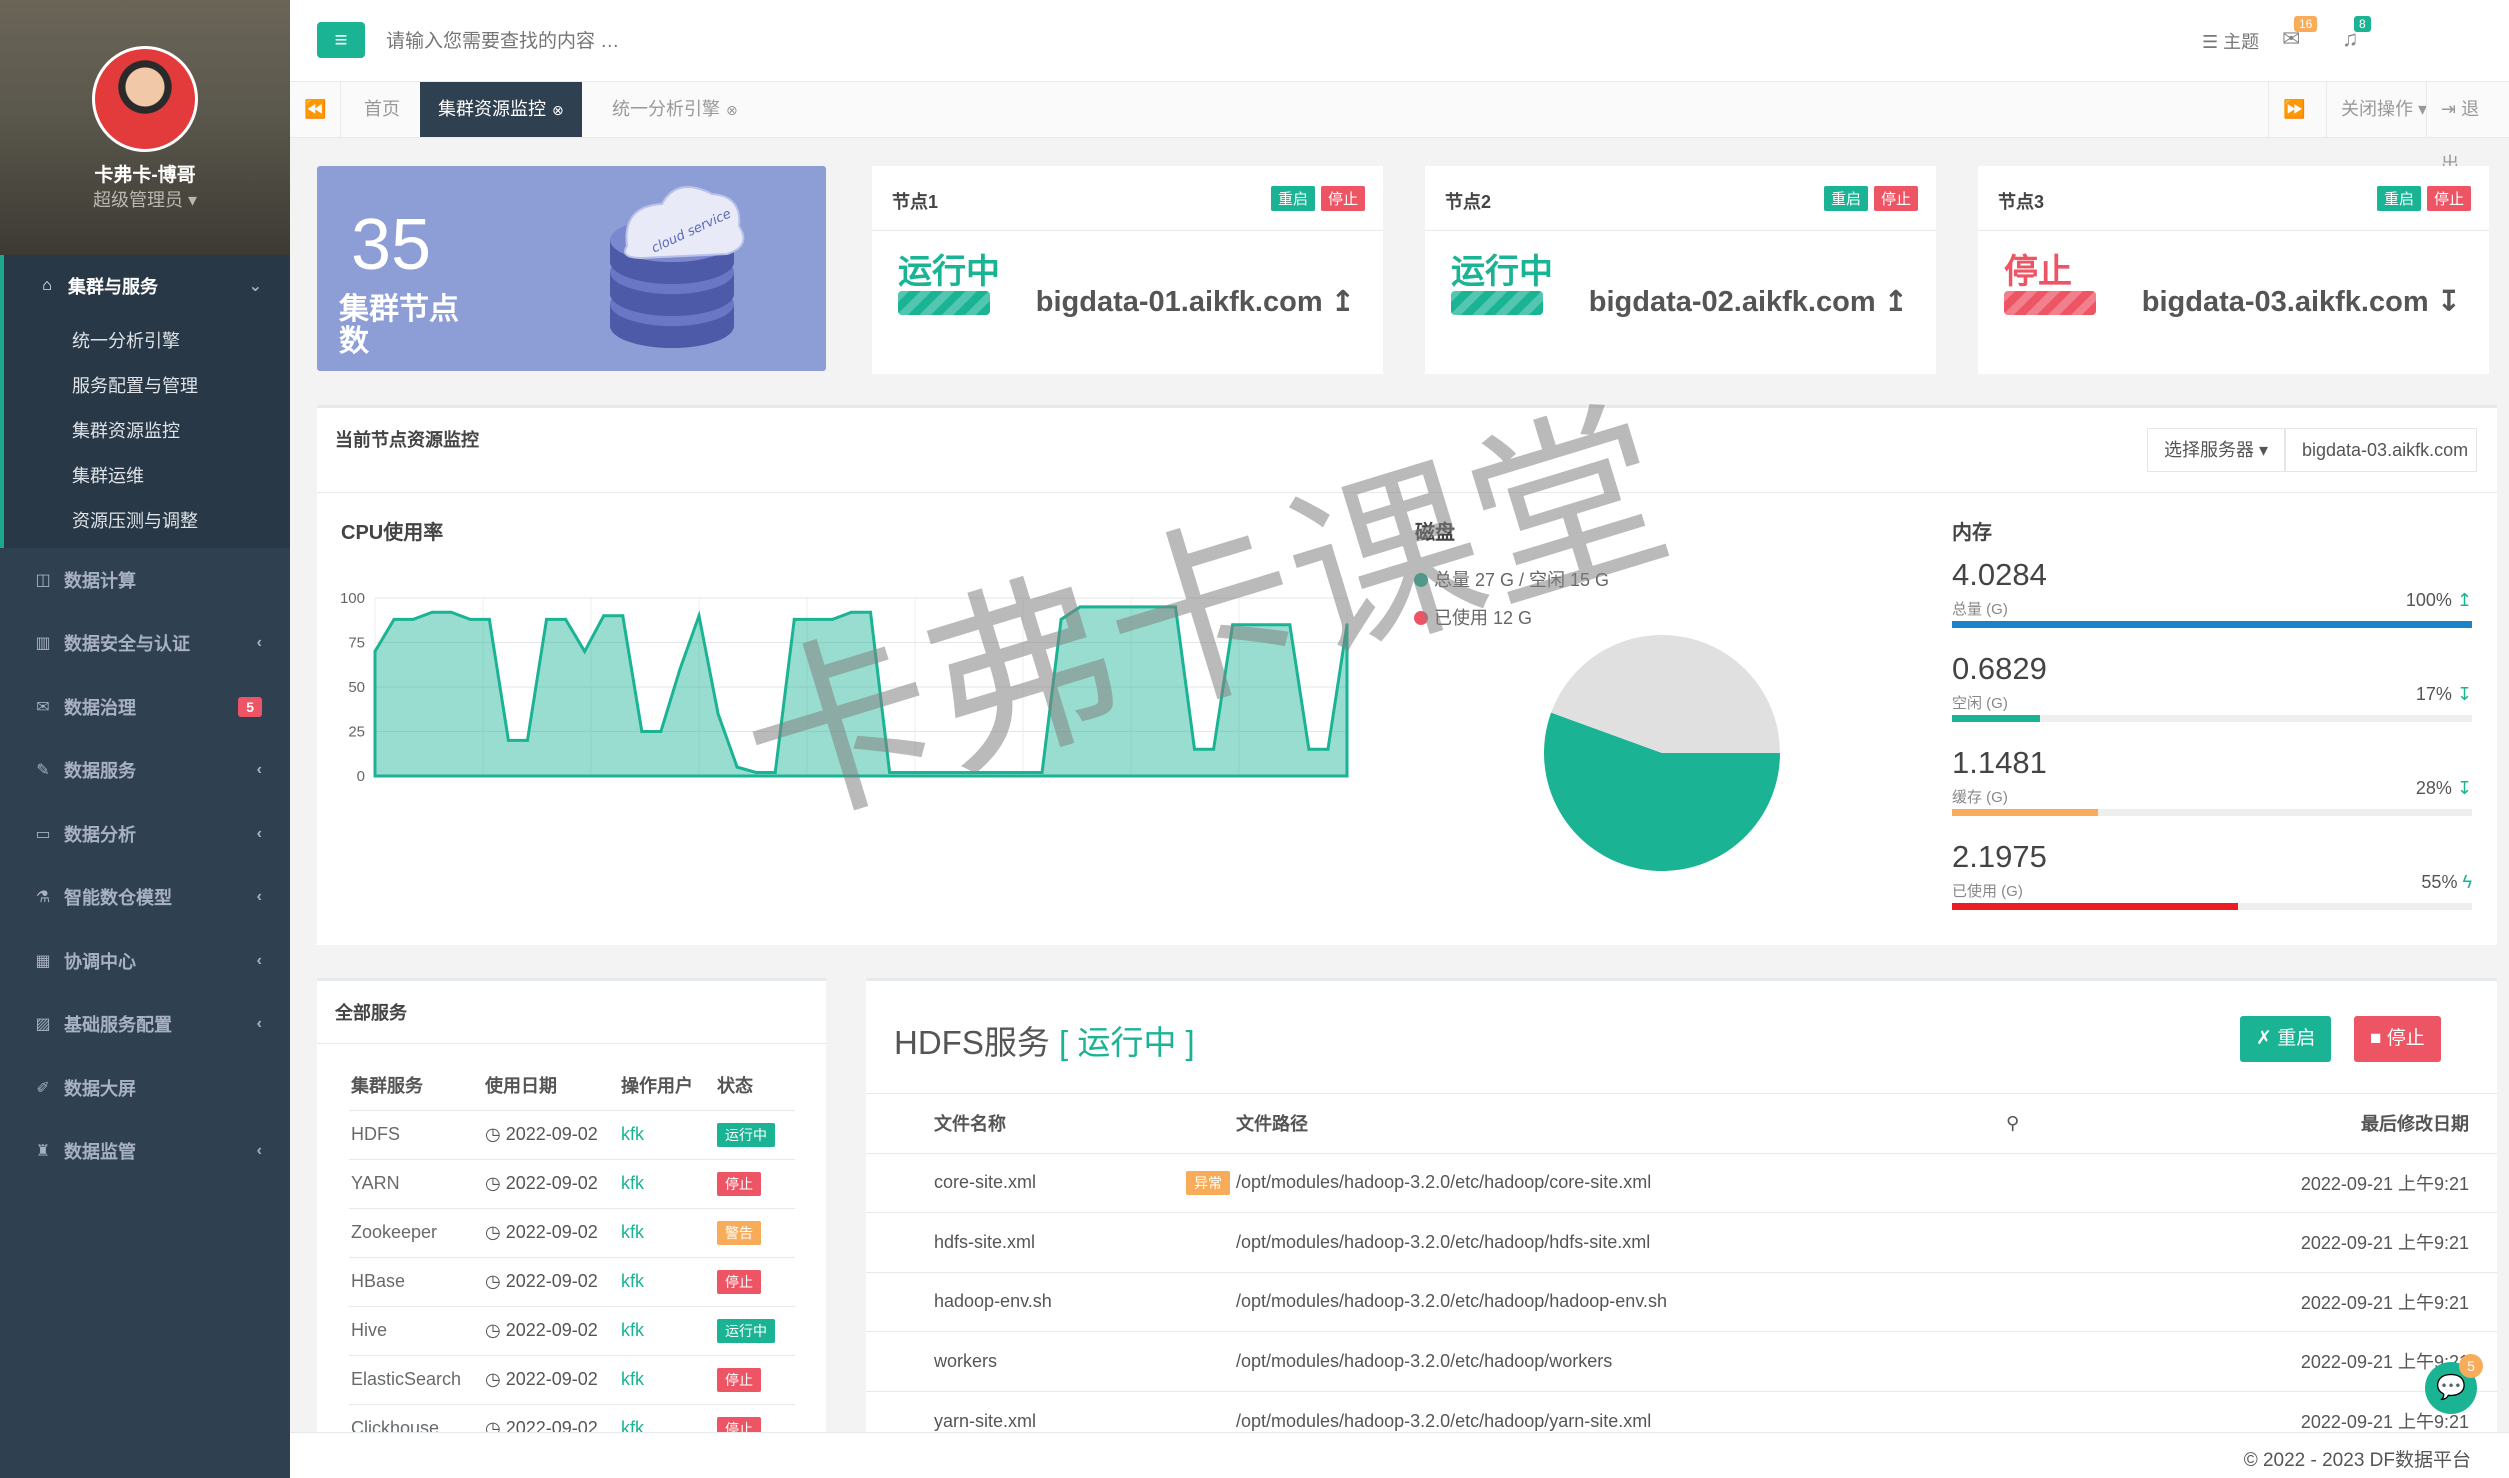 The height and width of the screenshot is (1478, 2509). What do you see at coordinates (572, 1330) in the screenshot?
I see `table-row: Hive ◷ 2022-09-02 kfk 运行中` at bounding box center [572, 1330].